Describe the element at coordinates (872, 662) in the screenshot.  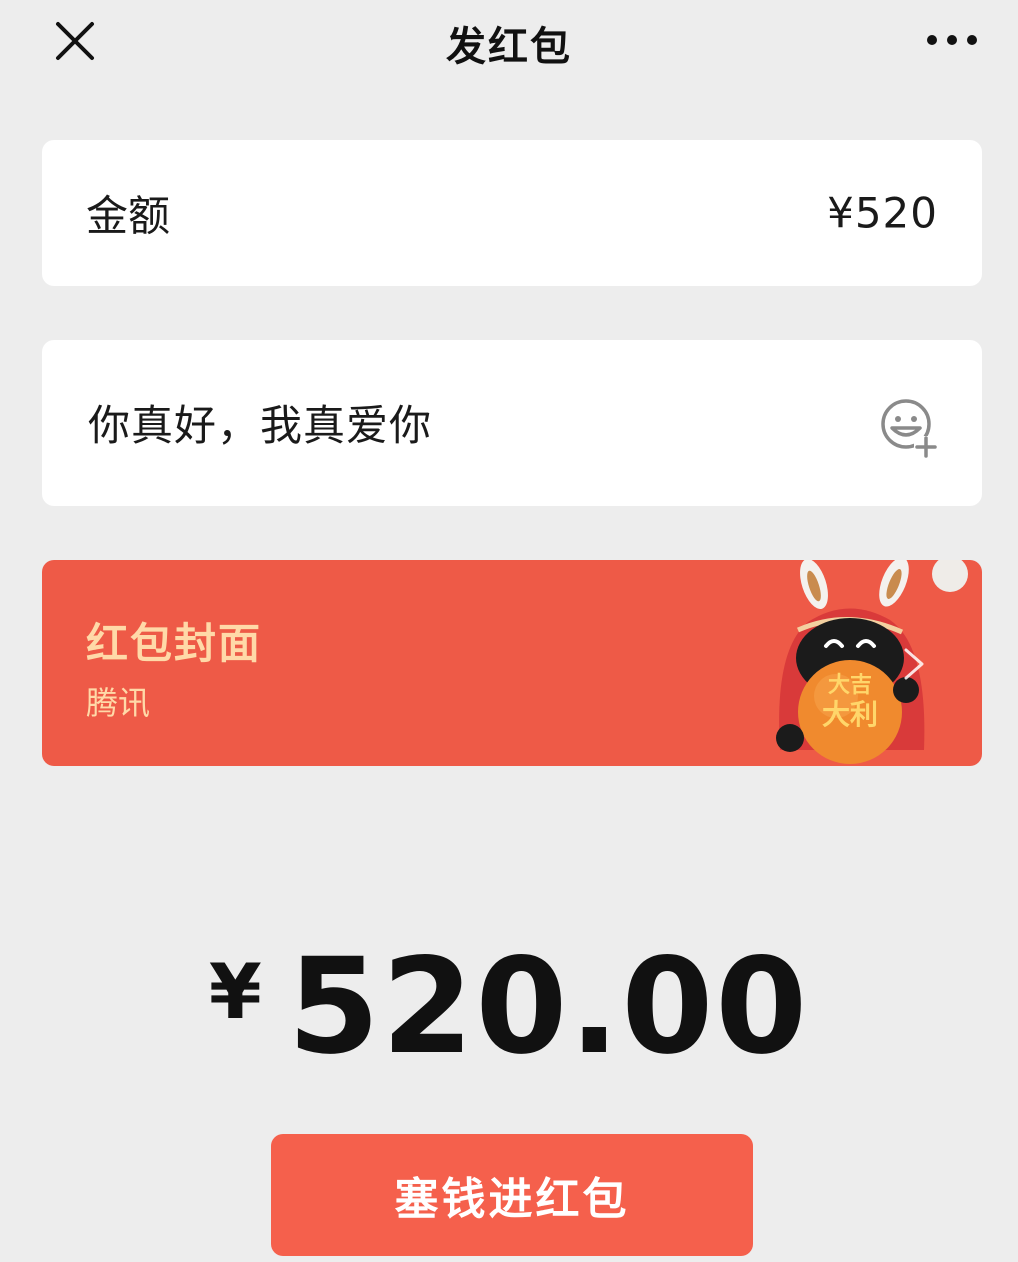
I see `mascot-illustration: 大吉 大利` at that location.